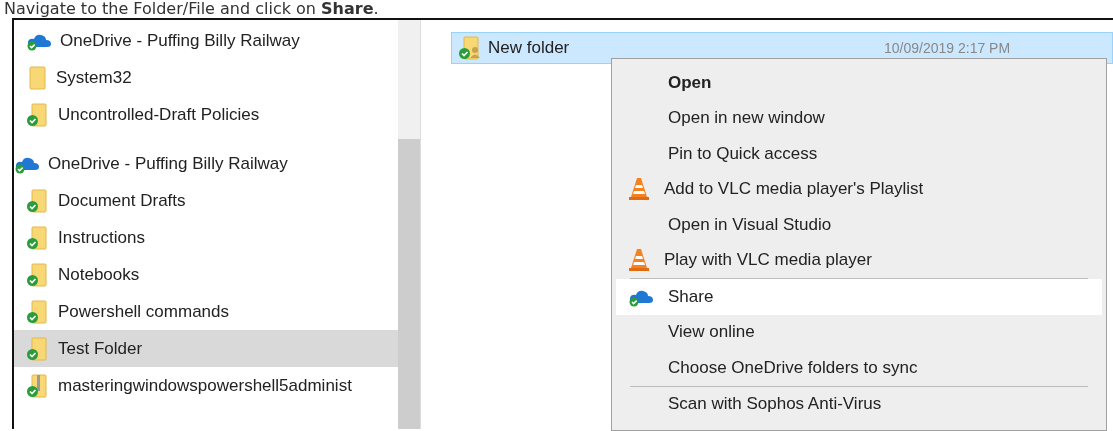 Image resolution: width=1113 pixels, height=431 pixels. I want to click on nav-item: Powershell commands, so click(206, 311).